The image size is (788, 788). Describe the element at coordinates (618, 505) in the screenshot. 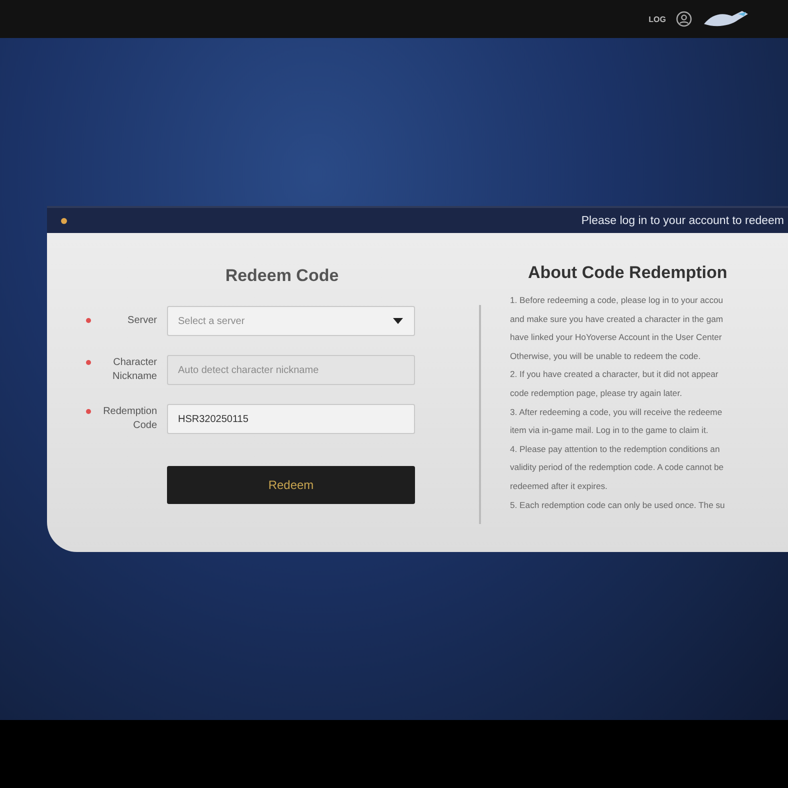

I see `info-text: 5. Each redemption code can only be used once. The su` at that location.